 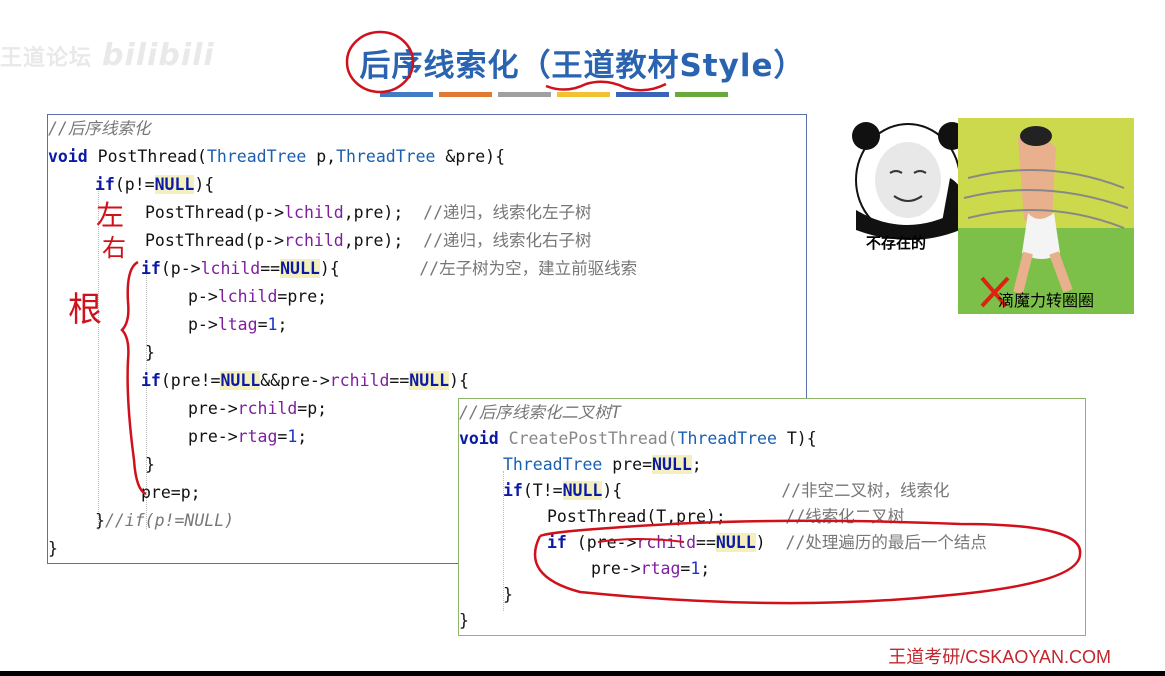 I want to click on code-line: ThreadTree pre=NULL;, so click(x=602, y=465).